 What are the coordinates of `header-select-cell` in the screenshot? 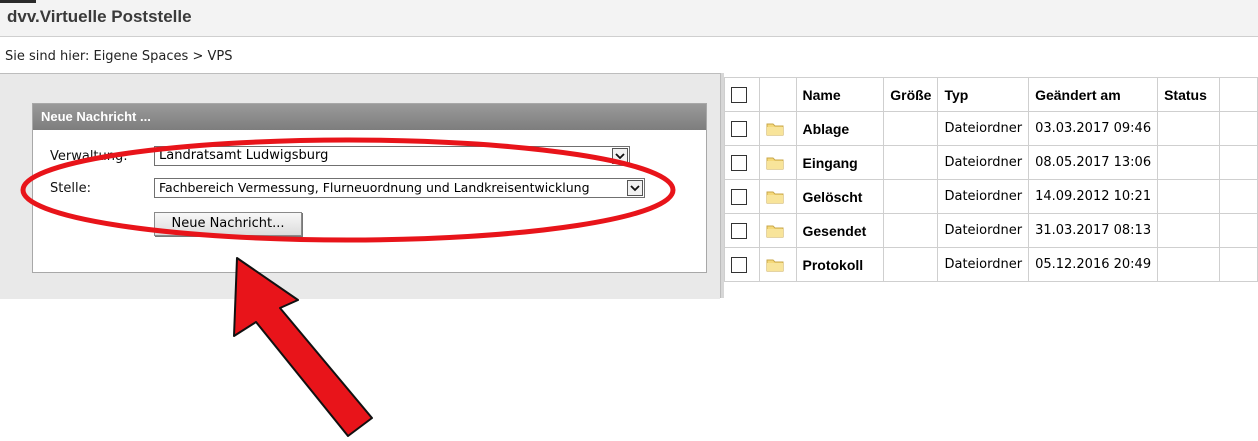 It's located at (742, 94).